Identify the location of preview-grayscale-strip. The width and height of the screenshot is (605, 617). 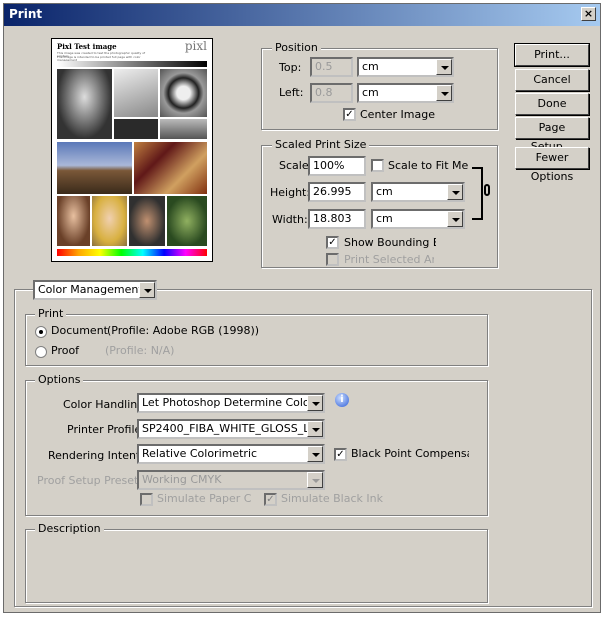
(132, 64).